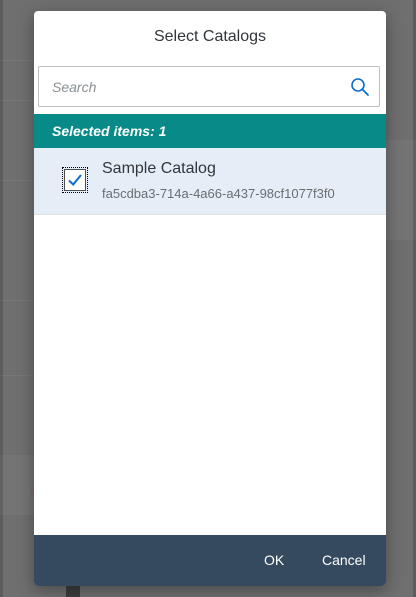  I want to click on cancel-button: Cancel, so click(344, 560).